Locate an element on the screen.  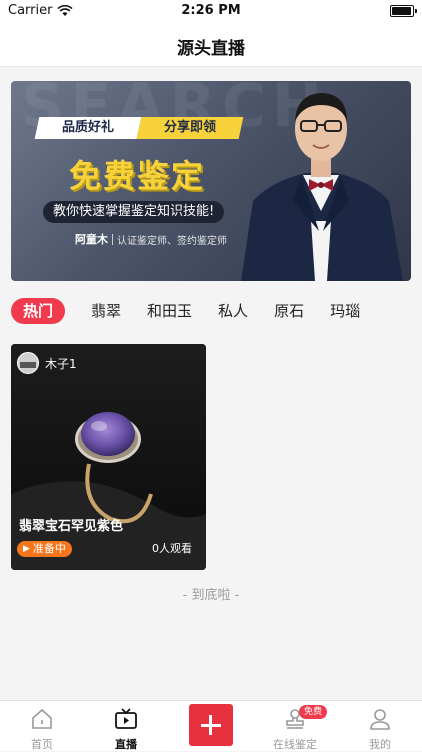
tab-hetian-jade: 和田玉 is located at coordinates (169, 311).